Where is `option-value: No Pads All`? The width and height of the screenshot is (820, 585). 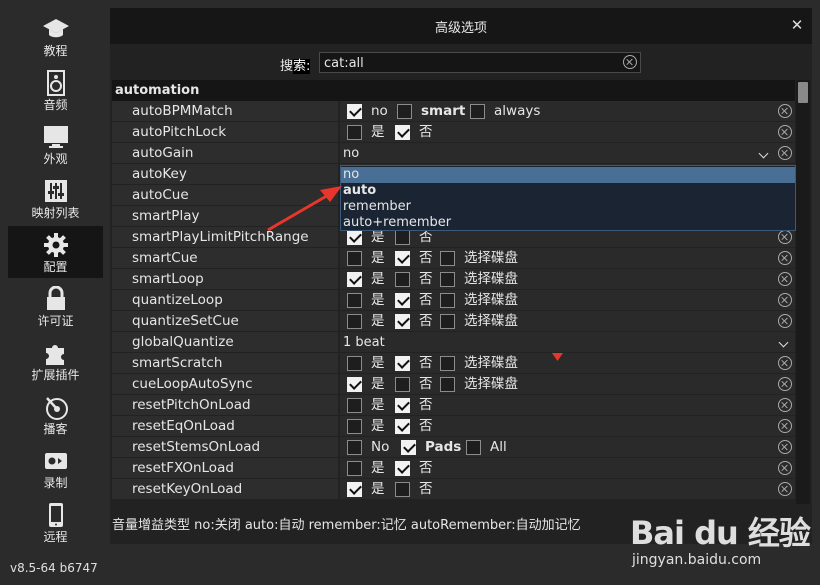 option-value: No Pads All is located at coordinates (567, 447).